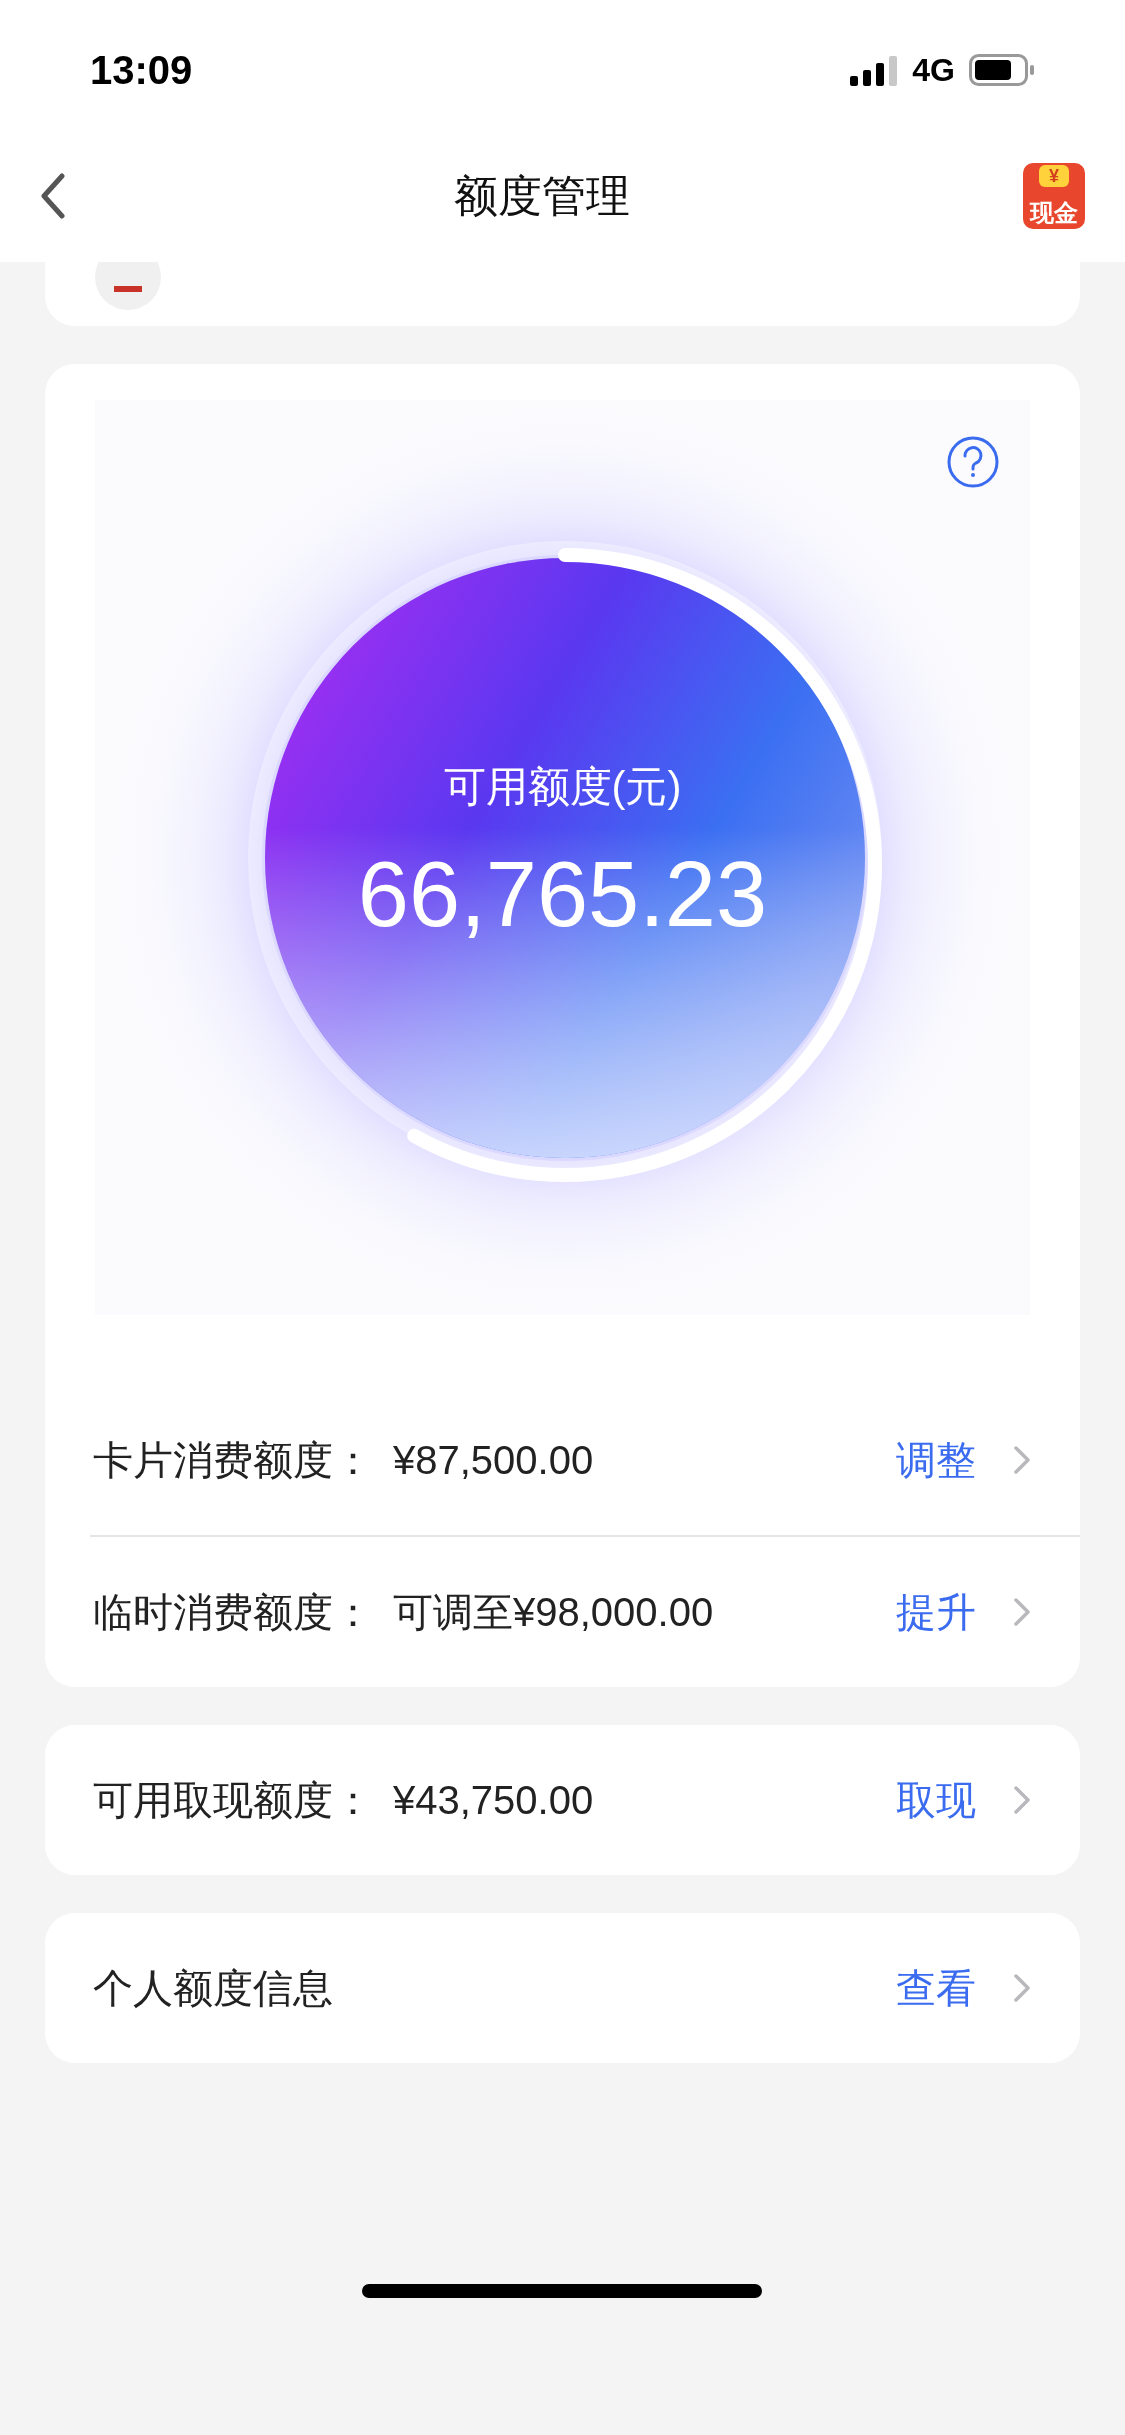 This screenshot has width=1125, height=2435. What do you see at coordinates (973, 462) in the screenshot?
I see `help-icon` at bounding box center [973, 462].